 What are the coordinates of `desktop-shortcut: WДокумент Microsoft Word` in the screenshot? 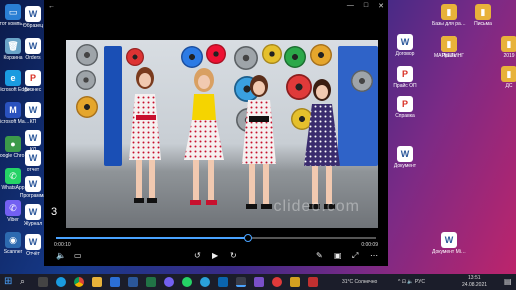 It's located at (449, 243).